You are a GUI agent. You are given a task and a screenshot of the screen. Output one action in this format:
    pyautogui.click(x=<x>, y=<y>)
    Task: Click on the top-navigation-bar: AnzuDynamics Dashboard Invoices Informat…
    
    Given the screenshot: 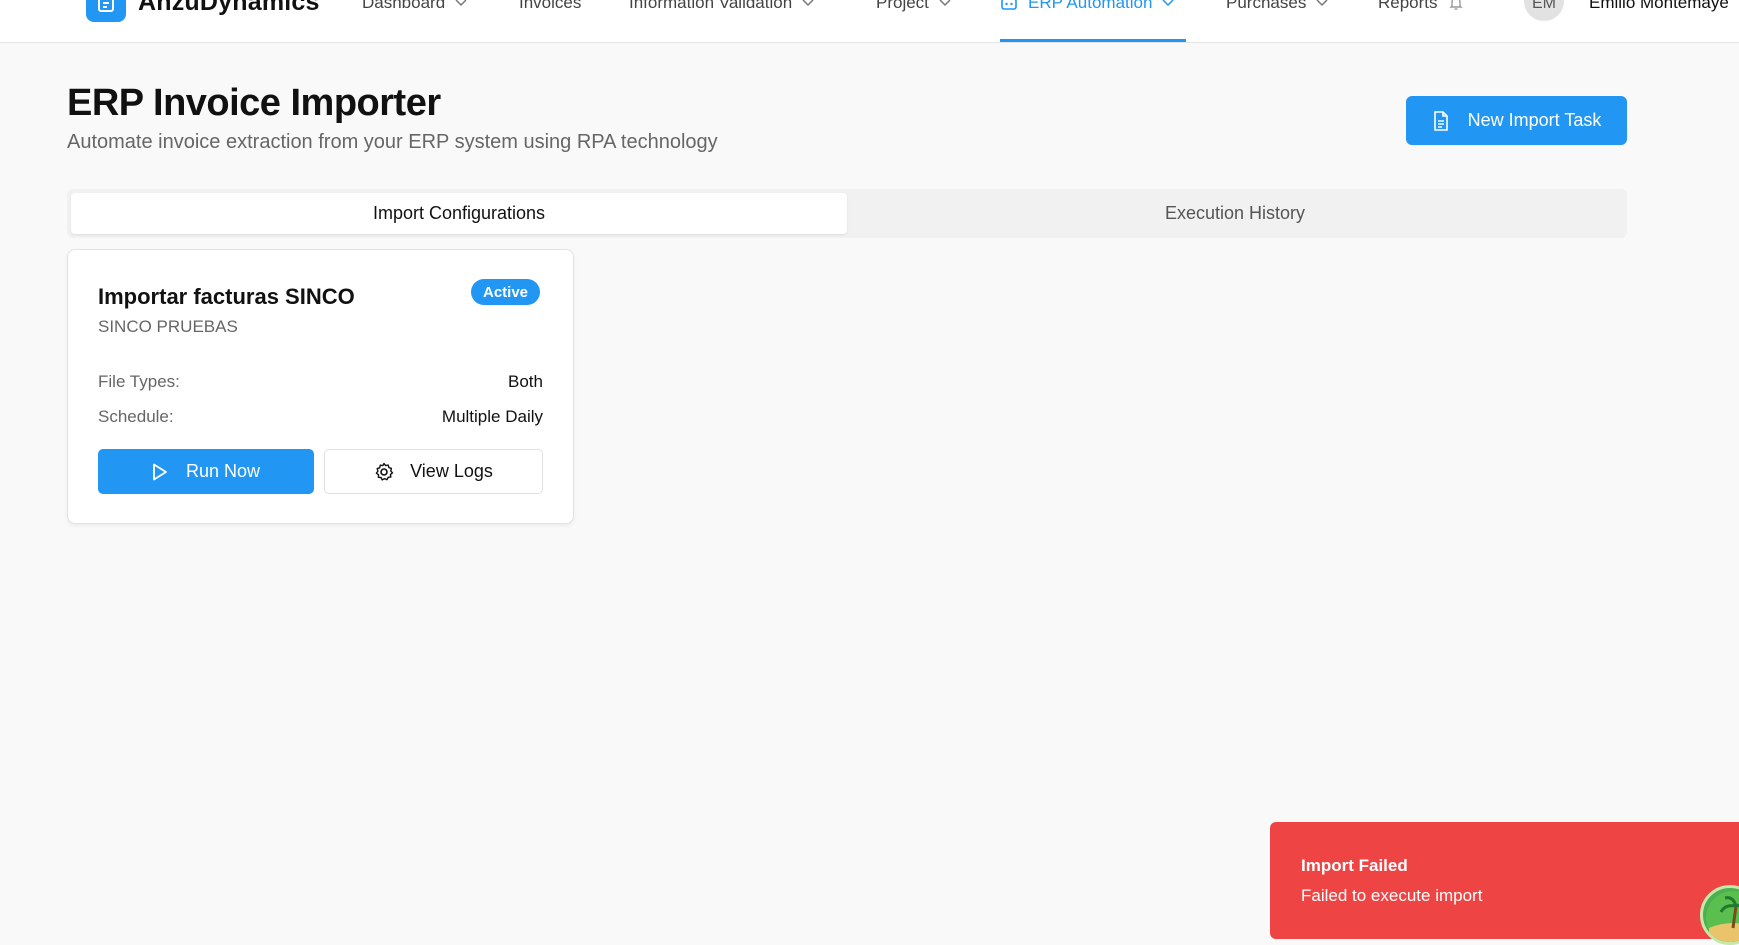 What is the action you would take?
    pyautogui.click(x=869, y=21)
    